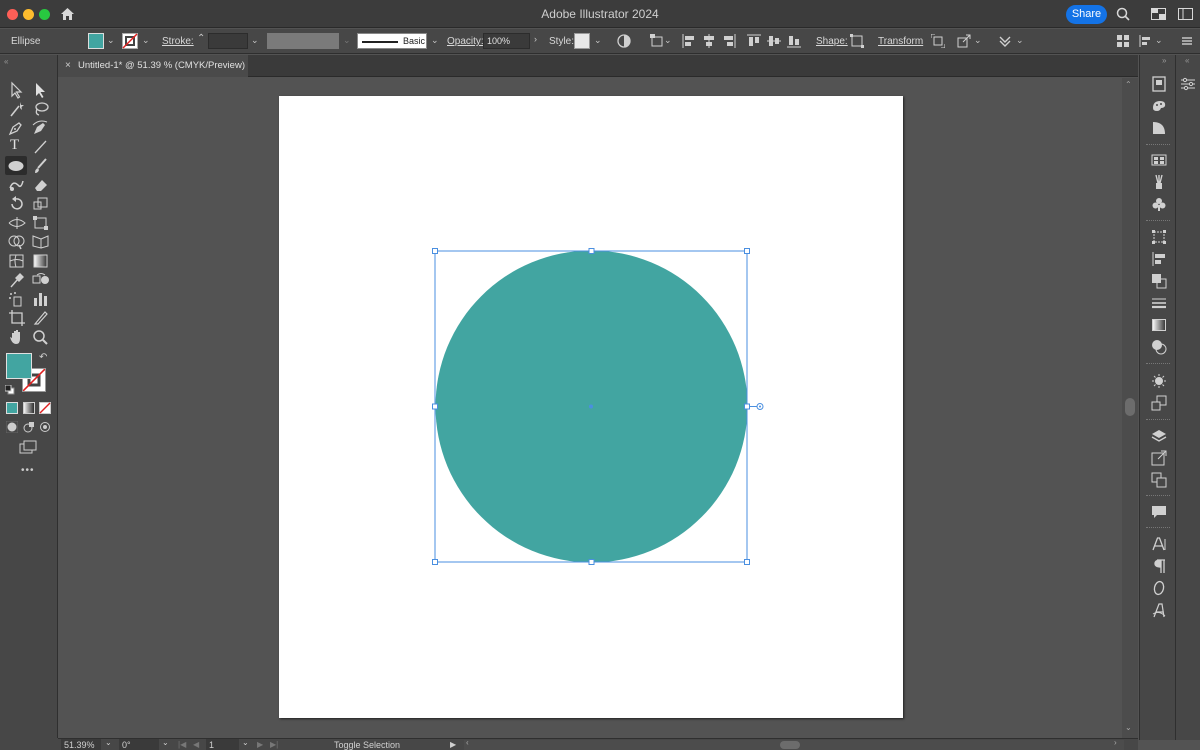 The width and height of the screenshot is (1200, 750). Describe the element at coordinates (20, 146) in the screenshot. I see `type-tool-icon: T` at that location.